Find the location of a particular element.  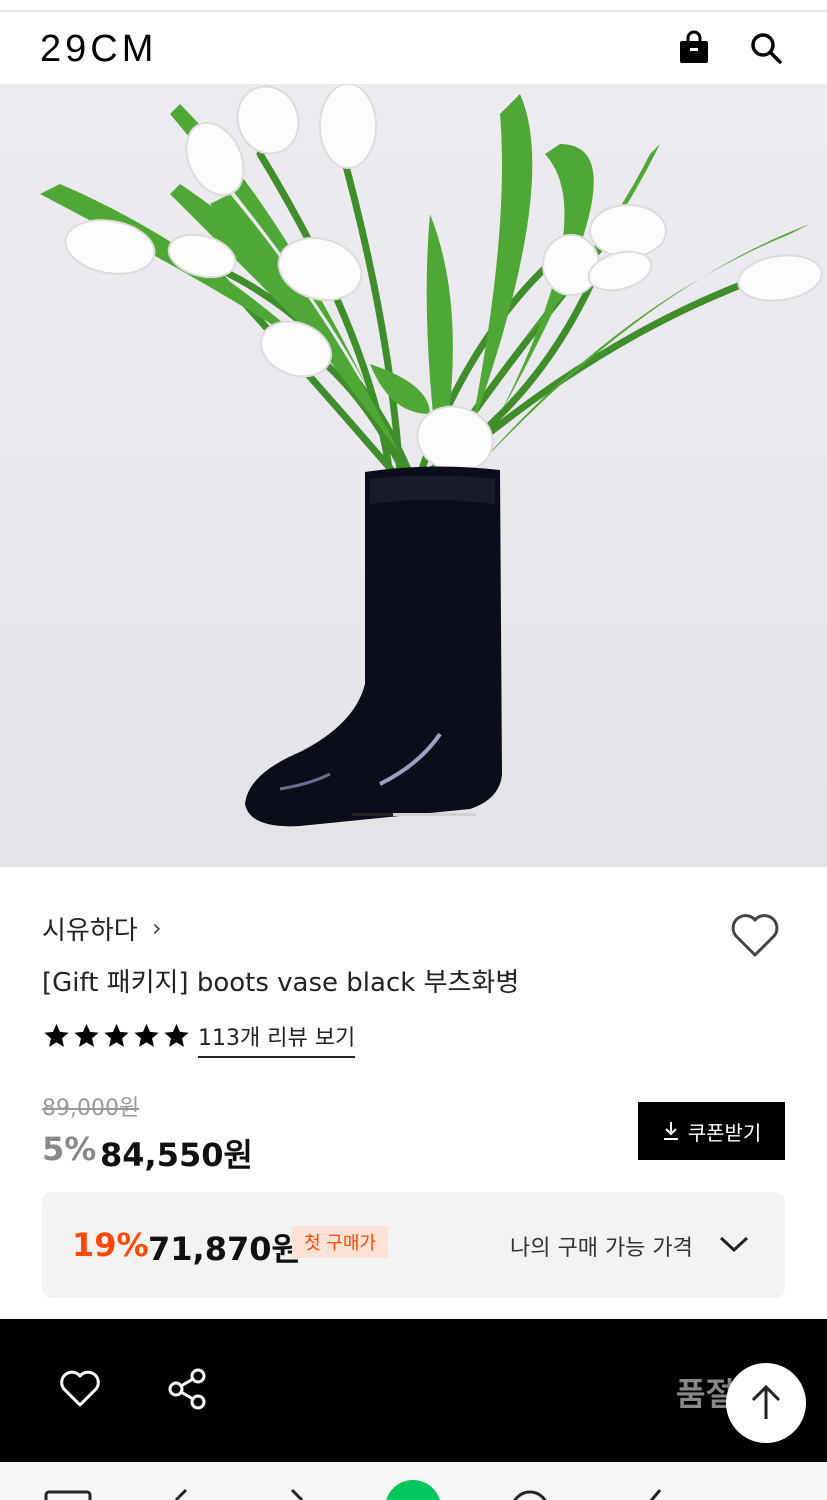

benefit-discount-rate: 19% is located at coordinates (110, 1245).